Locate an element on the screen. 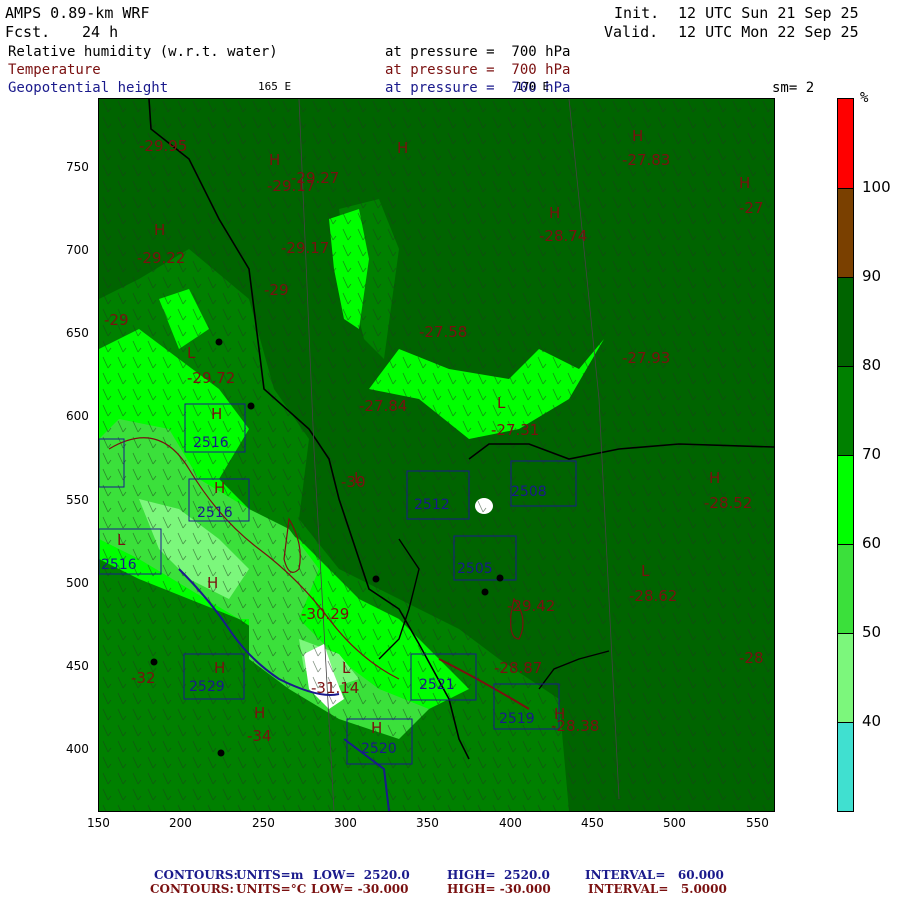 Image resolution: width=900 pixels, height=900 pixels. temperature-label: -34 is located at coordinates (259, 736).